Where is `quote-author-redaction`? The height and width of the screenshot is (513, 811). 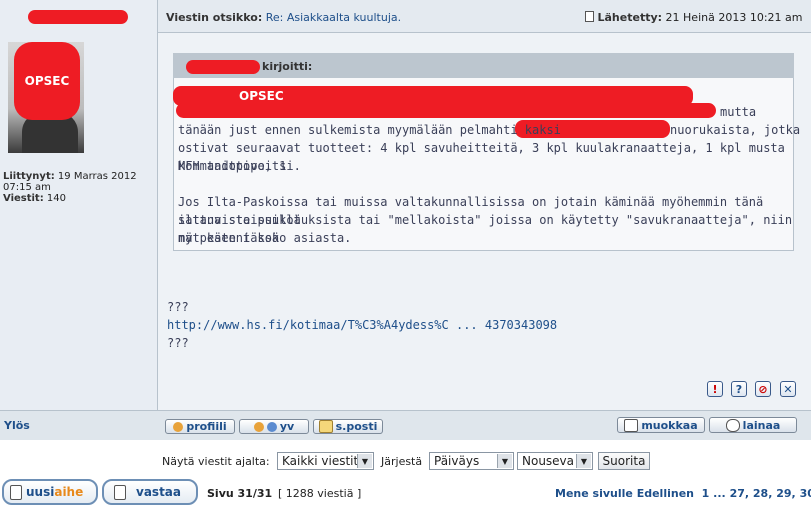
quote-author-redaction is located at coordinates (223, 67).